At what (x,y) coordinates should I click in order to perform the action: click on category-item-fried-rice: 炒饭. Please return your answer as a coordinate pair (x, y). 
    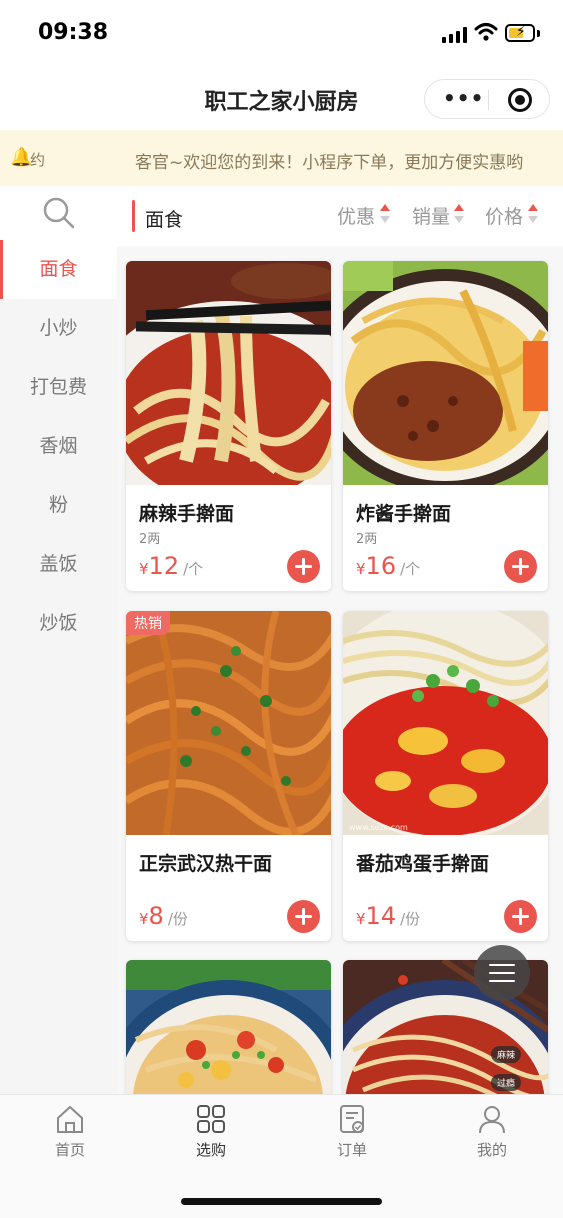
    Looking at the image, I should click on (58, 623).